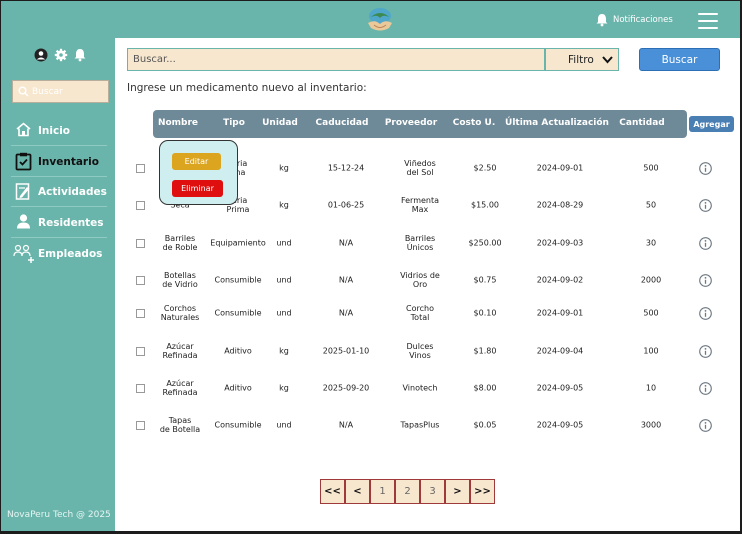 Image resolution: width=742 pixels, height=534 pixels. Describe the element at coordinates (63, 131) in the screenshot. I see `sidebar-item-inicio: Inicio` at that location.